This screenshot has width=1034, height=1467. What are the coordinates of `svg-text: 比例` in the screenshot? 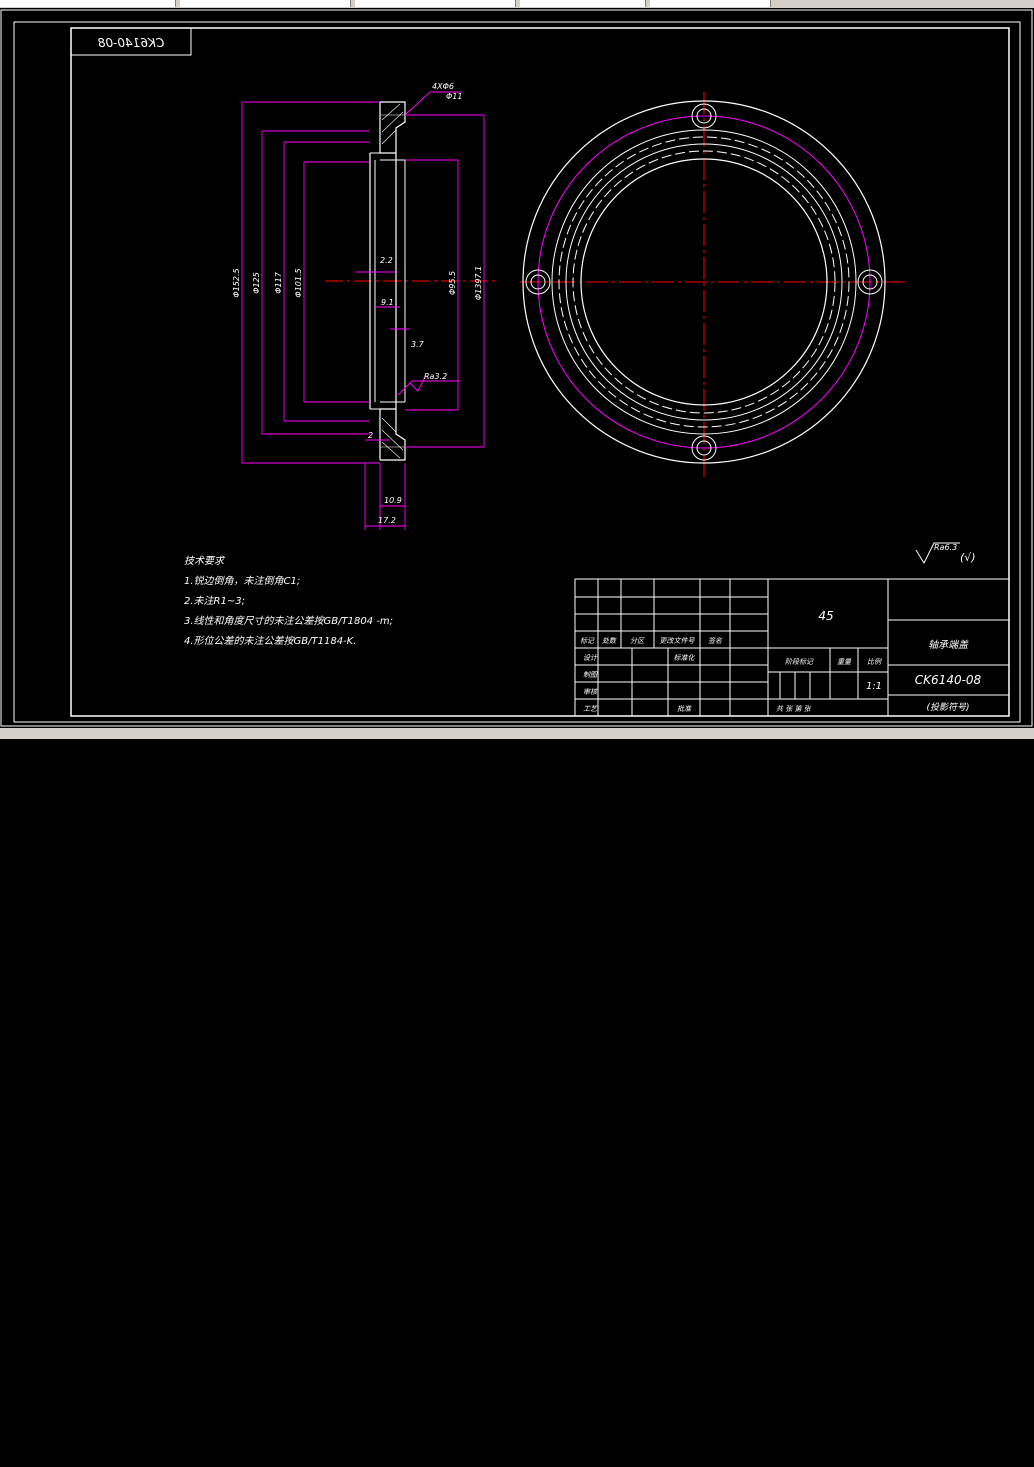 It's located at (874, 662).